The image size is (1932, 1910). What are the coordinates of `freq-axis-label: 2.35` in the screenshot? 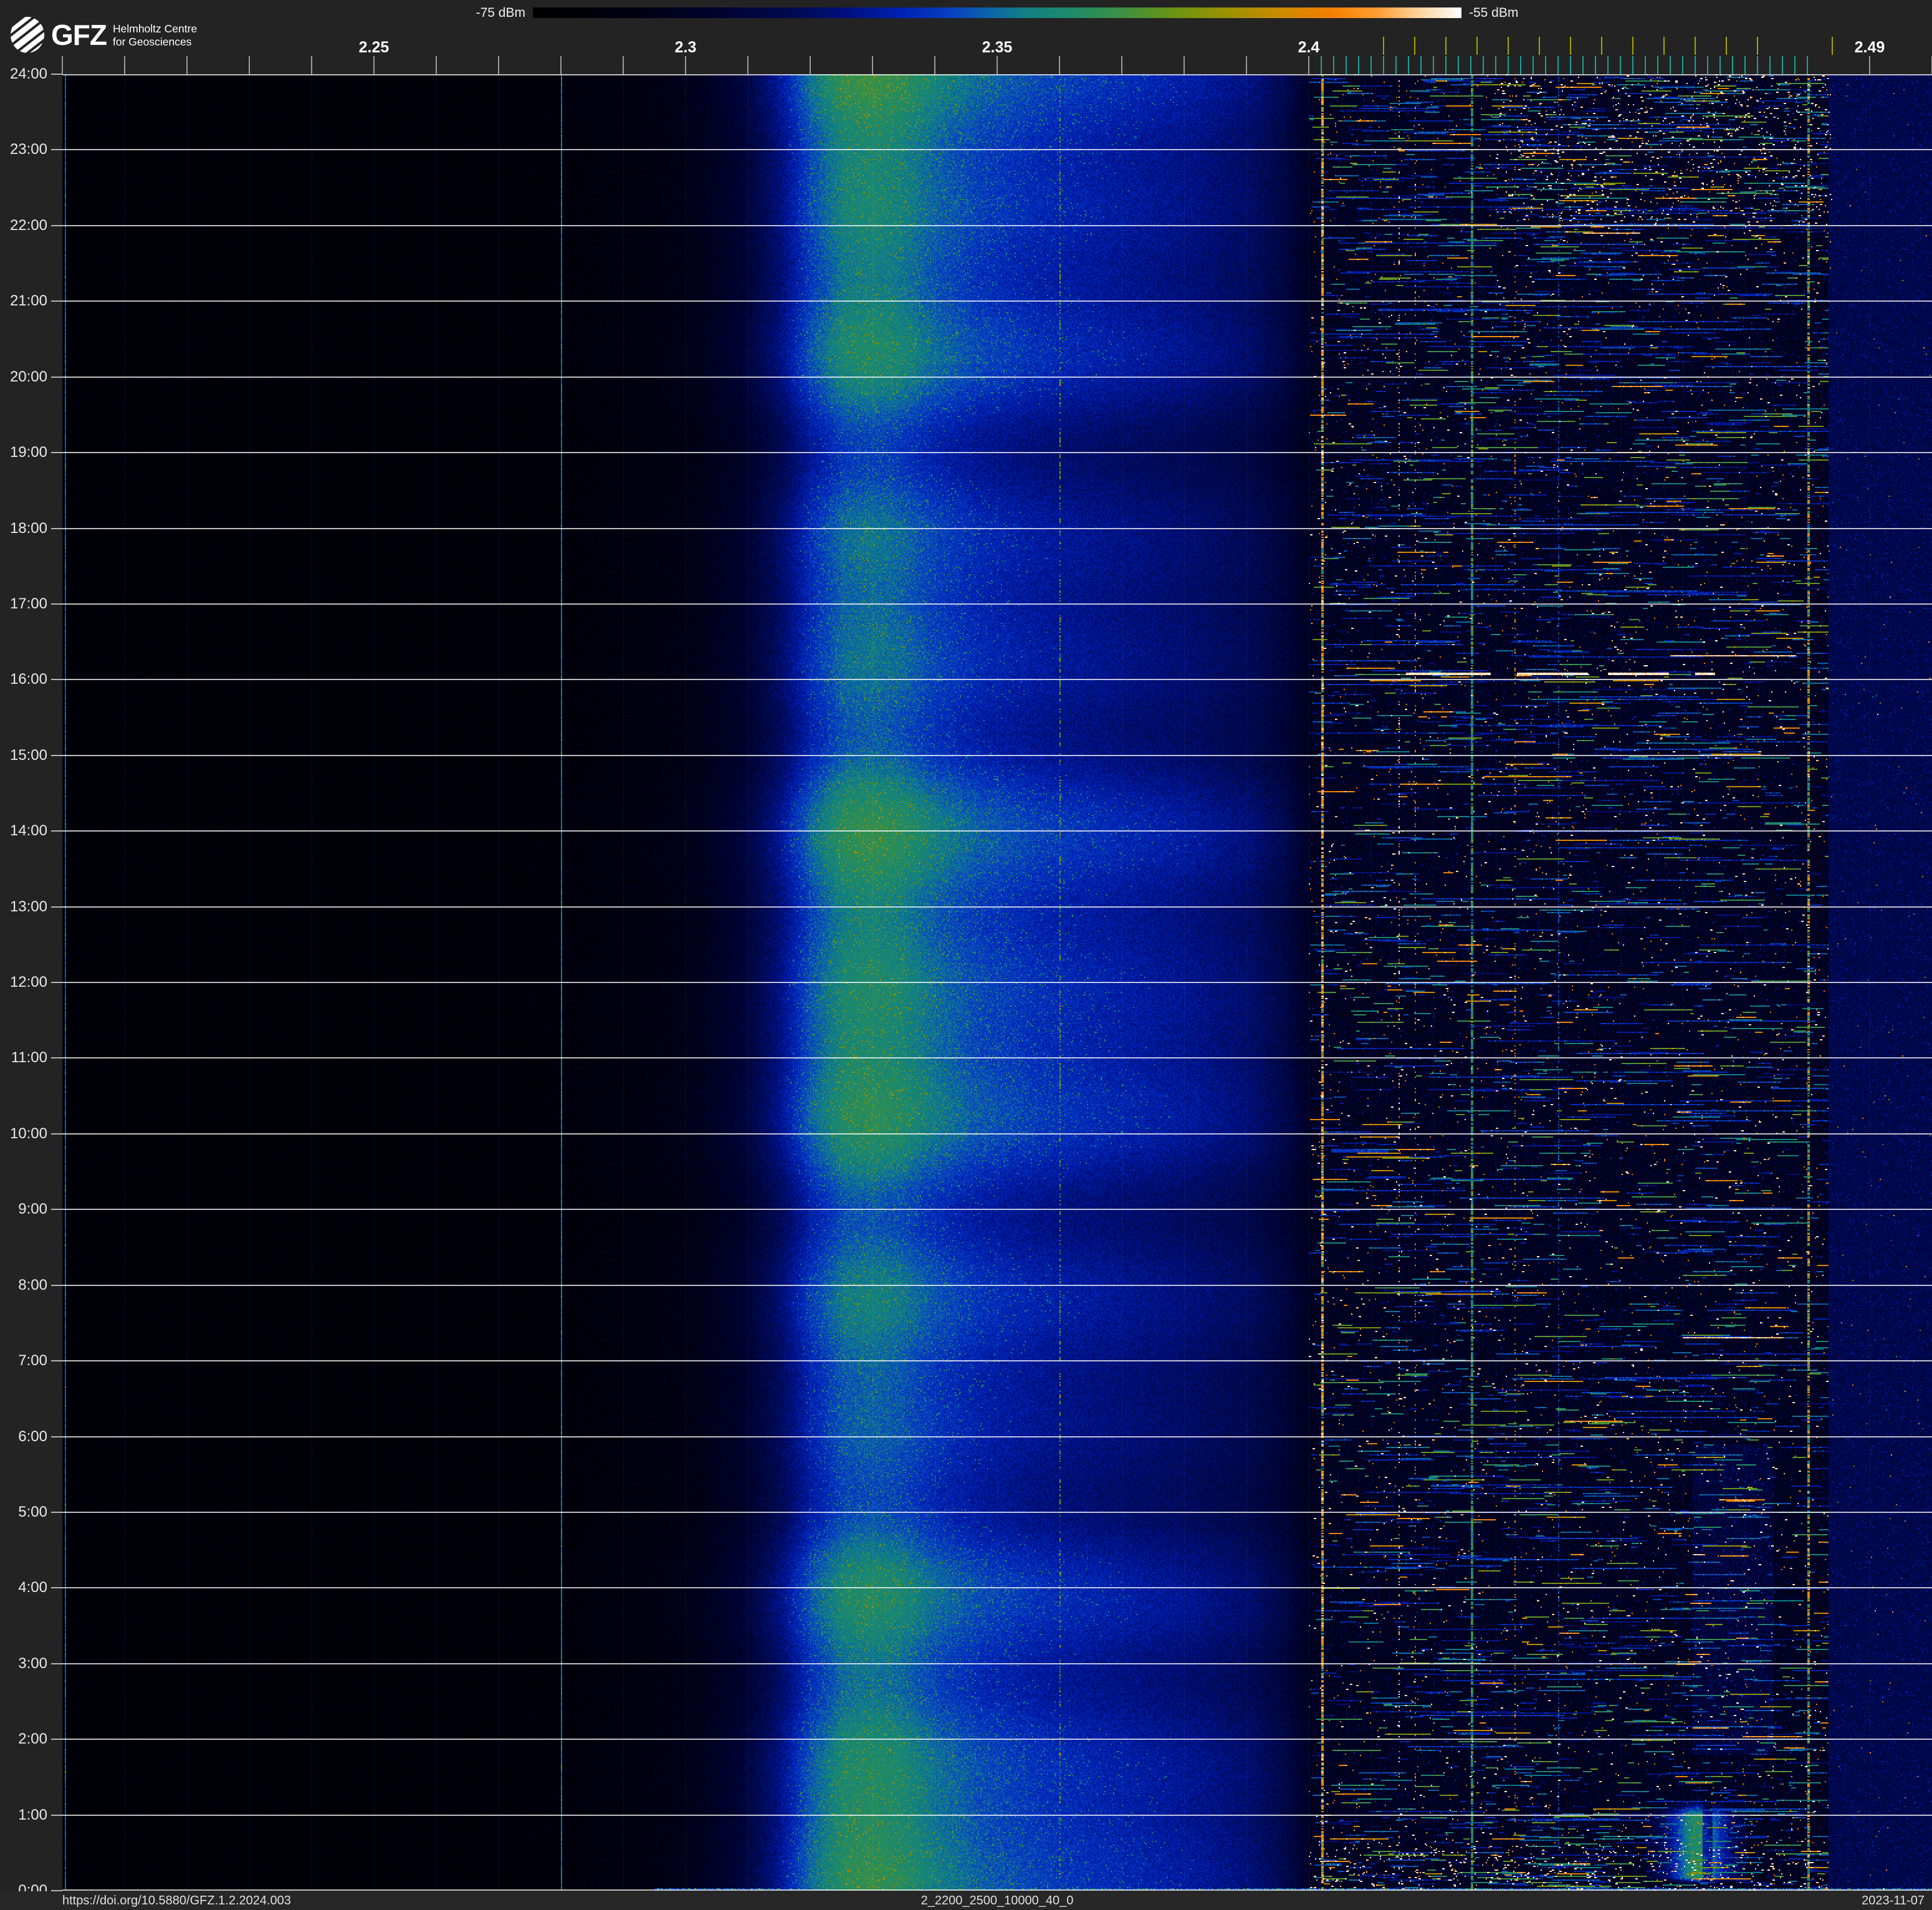 It's located at (997, 47).